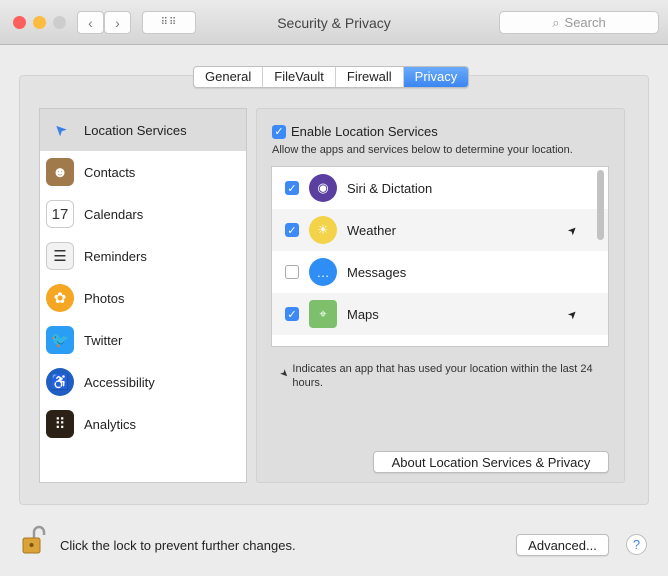 The image size is (668, 576). What do you see at coordinates (440, 188) in the screenshot?
I see `app-row: ✓ ◉ Siri & Dictation` at bounding box center [440, 188].